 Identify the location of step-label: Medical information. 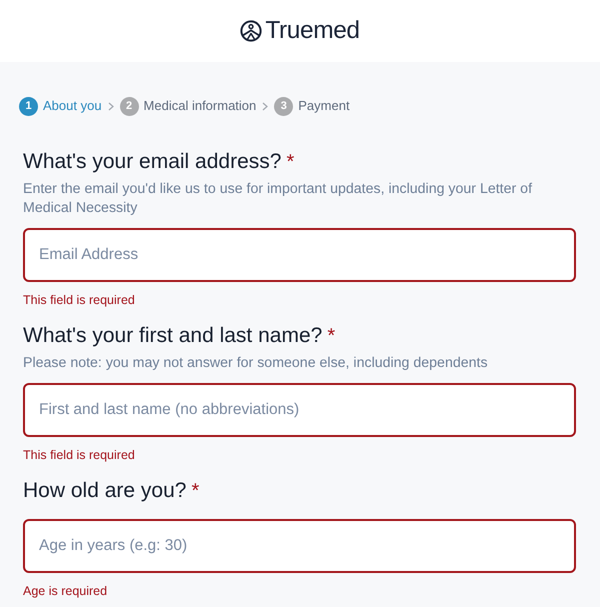
(200, 106).